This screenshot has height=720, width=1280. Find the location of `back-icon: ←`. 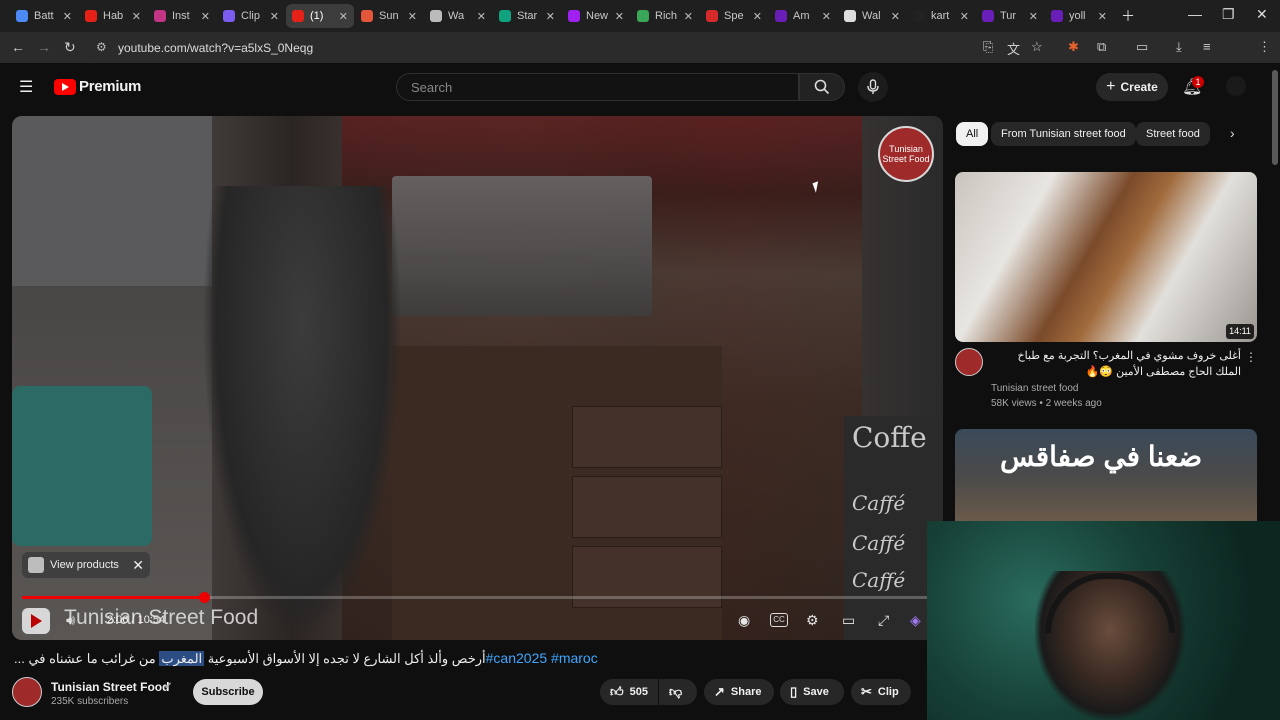

back-icon: ← is located at coordinates (18, 47).